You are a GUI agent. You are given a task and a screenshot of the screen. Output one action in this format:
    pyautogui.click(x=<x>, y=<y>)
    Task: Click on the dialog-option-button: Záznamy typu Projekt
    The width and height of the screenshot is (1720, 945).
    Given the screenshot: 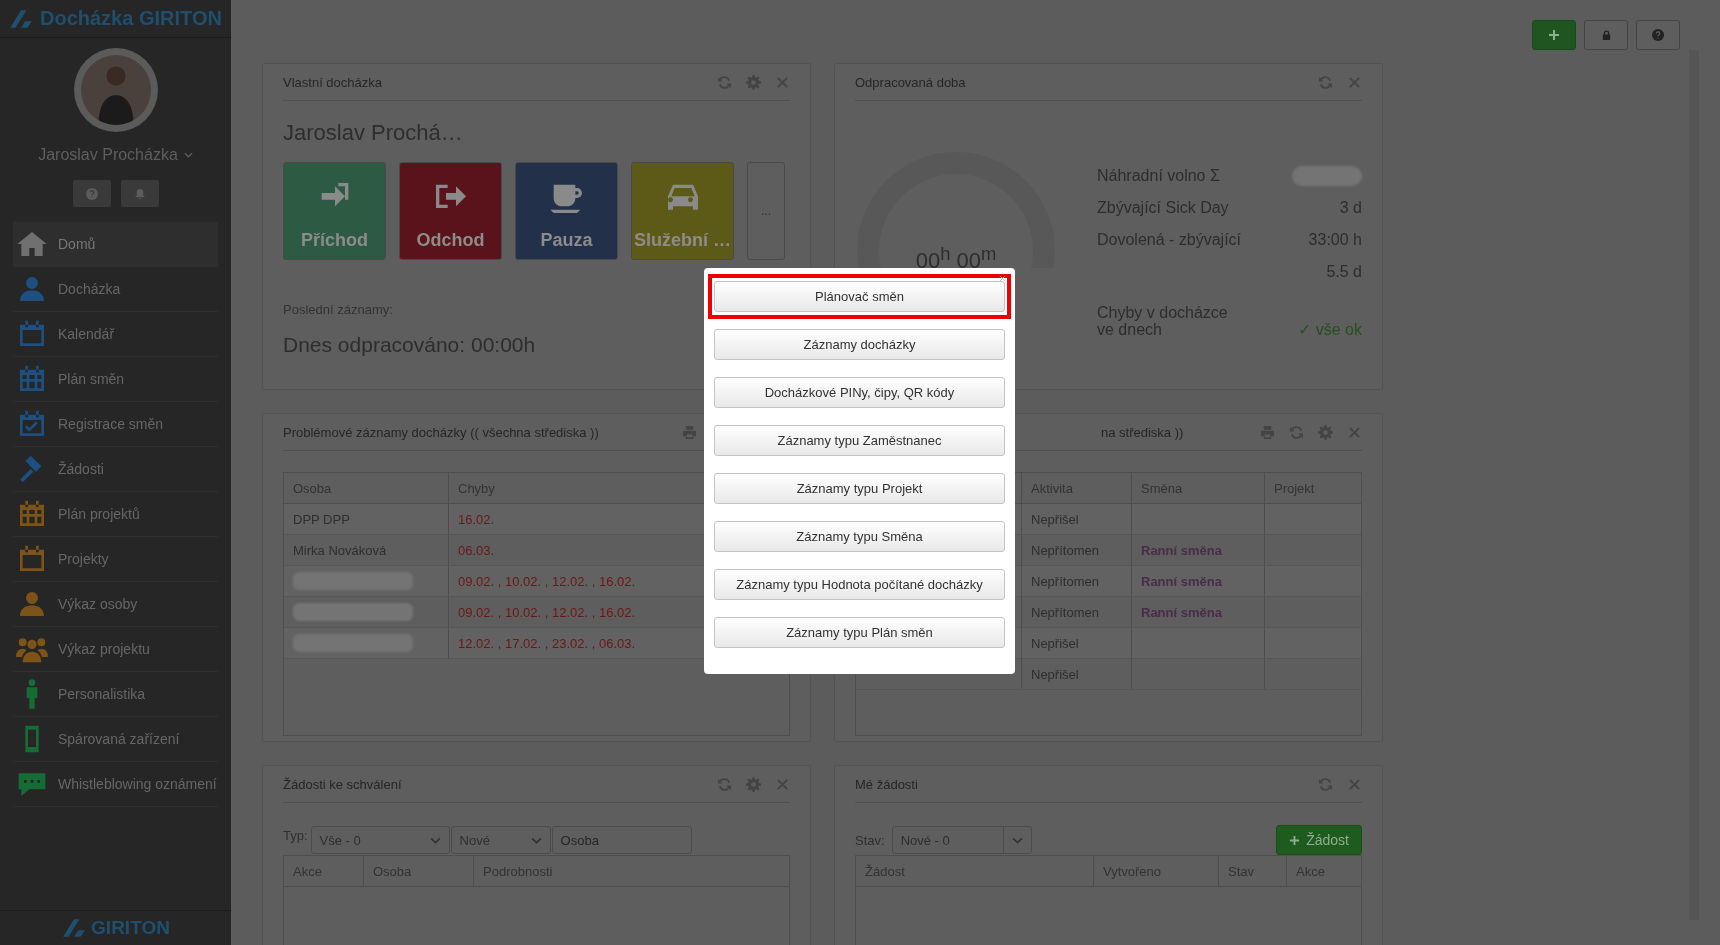 What is the action you would take?
    pyautogui.click(x=859, y=488)
    